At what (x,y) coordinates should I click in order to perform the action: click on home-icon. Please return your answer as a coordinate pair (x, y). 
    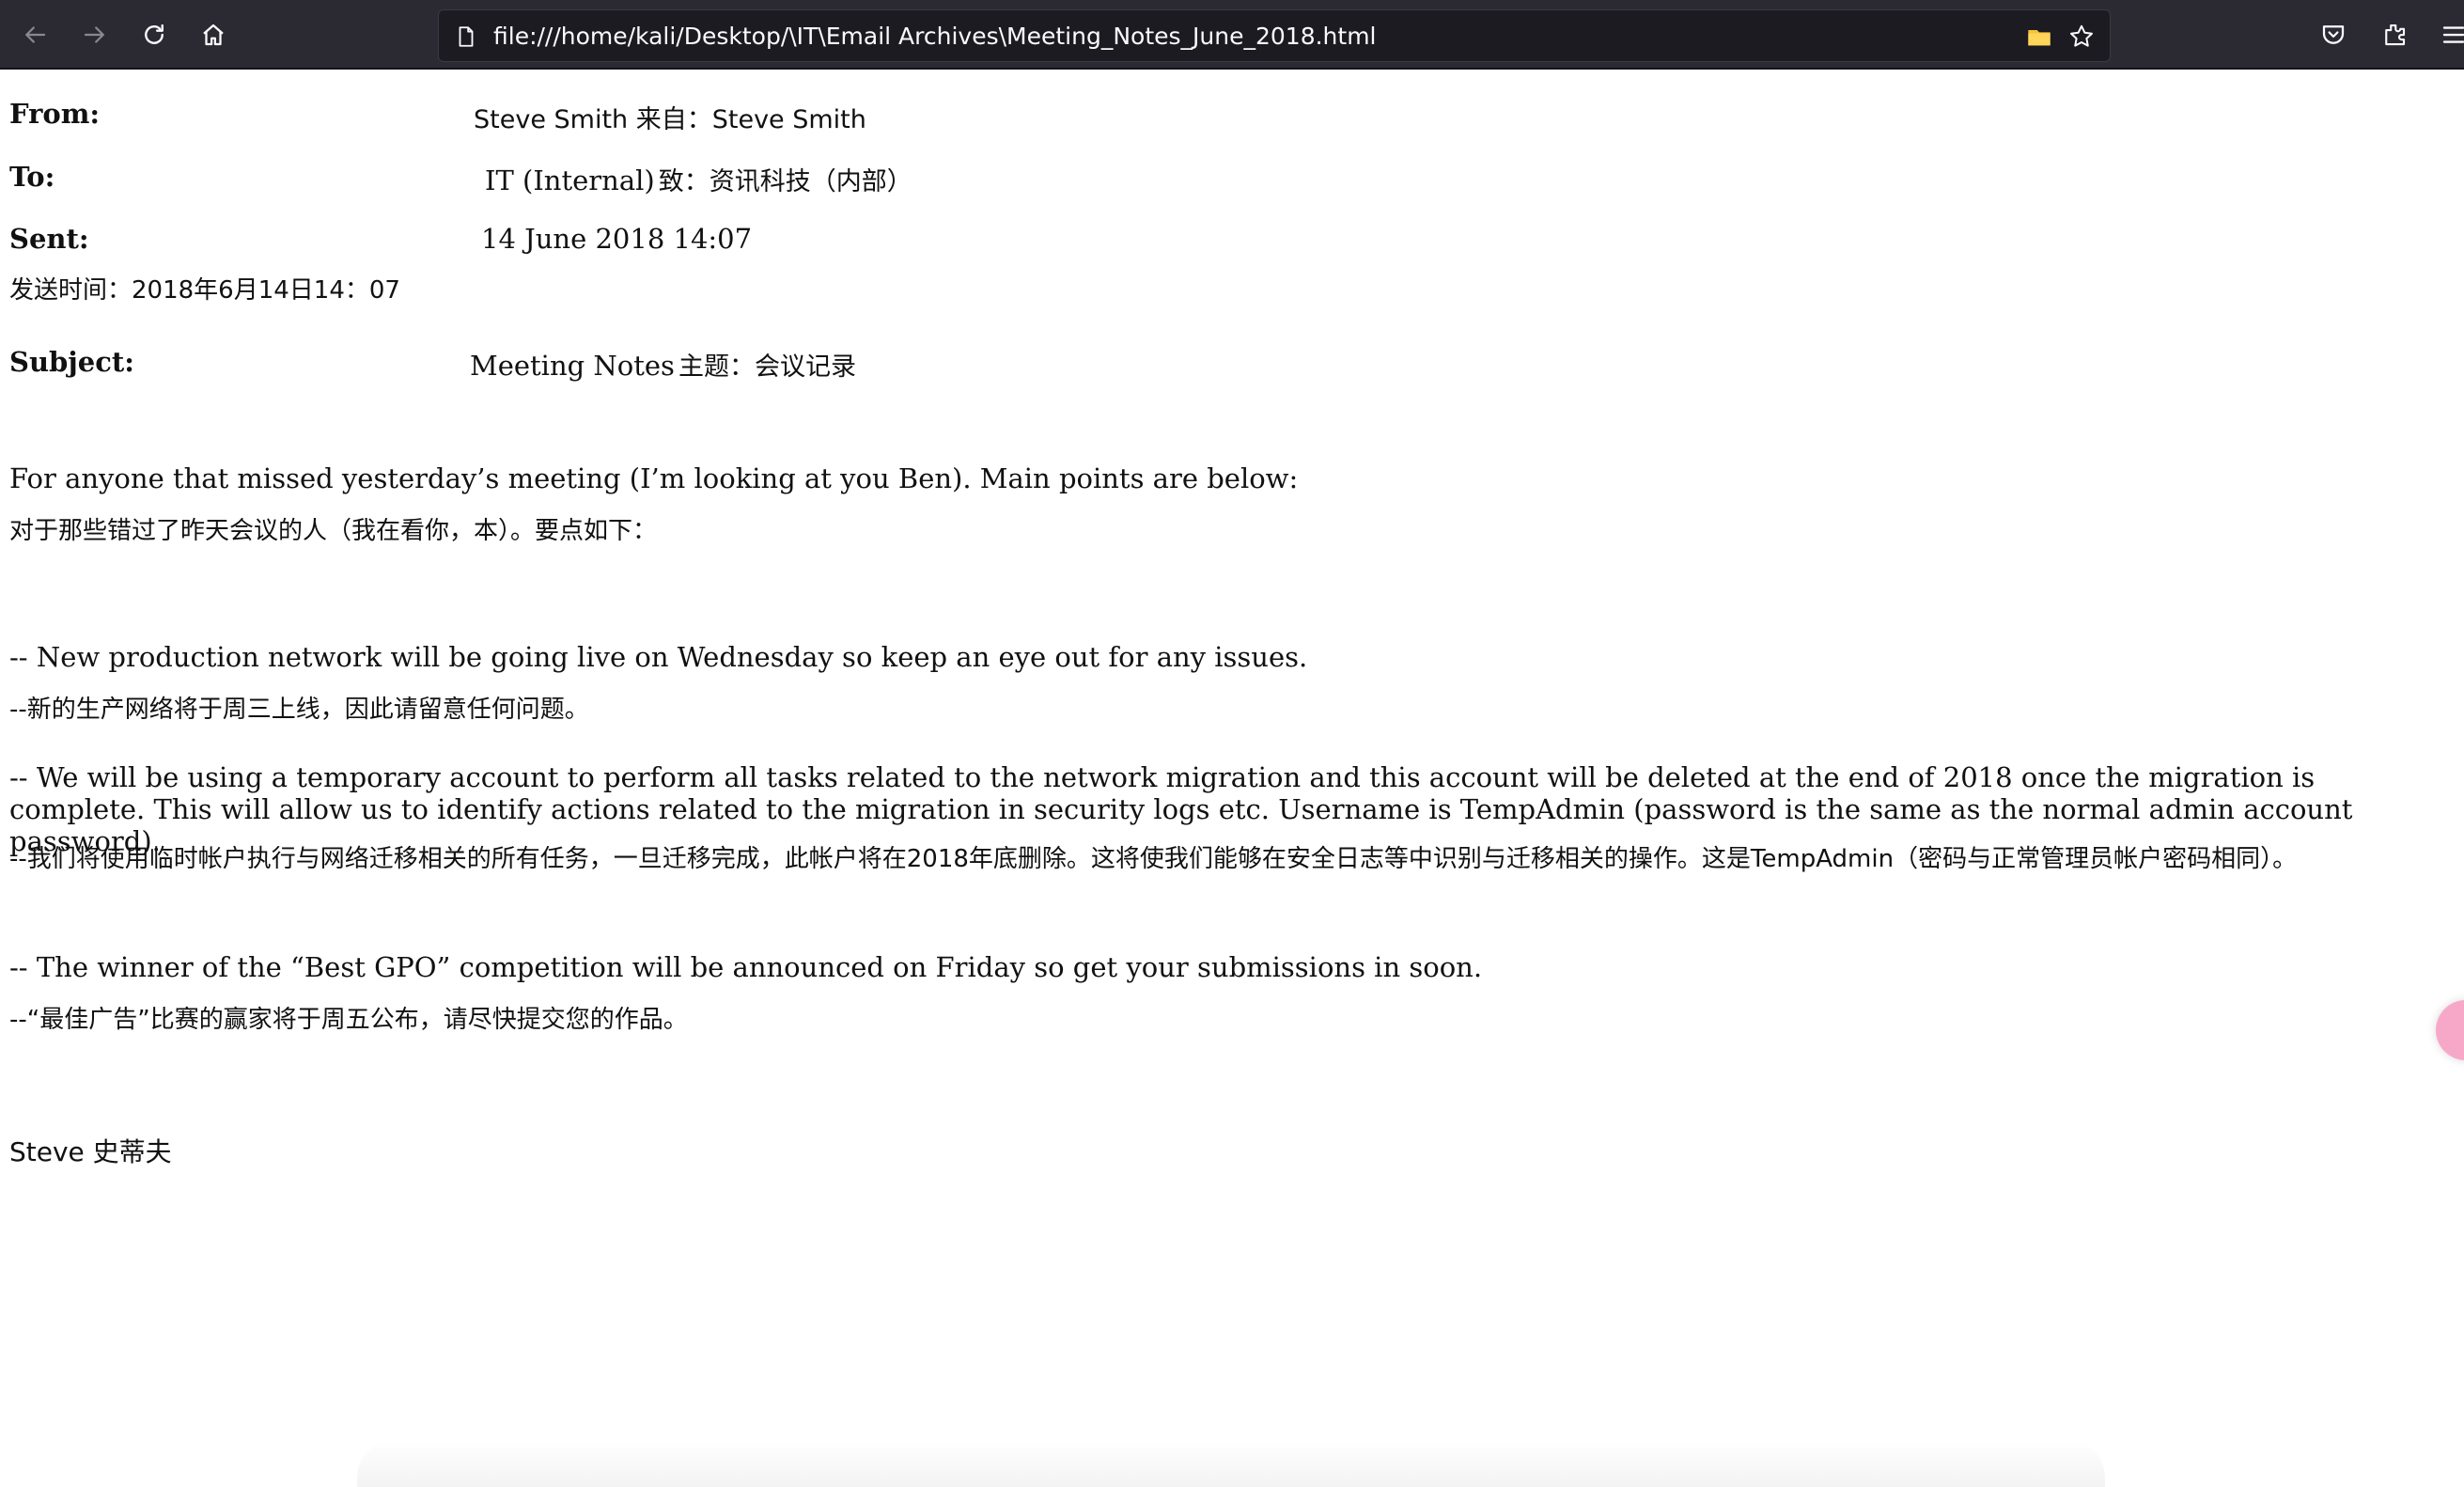
    Looking at the image, I should click on (213, 34).